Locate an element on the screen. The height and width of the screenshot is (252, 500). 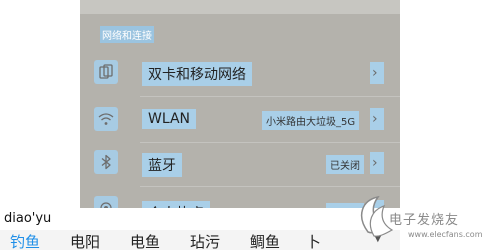
status-bar is located at coordinates (240, 7).